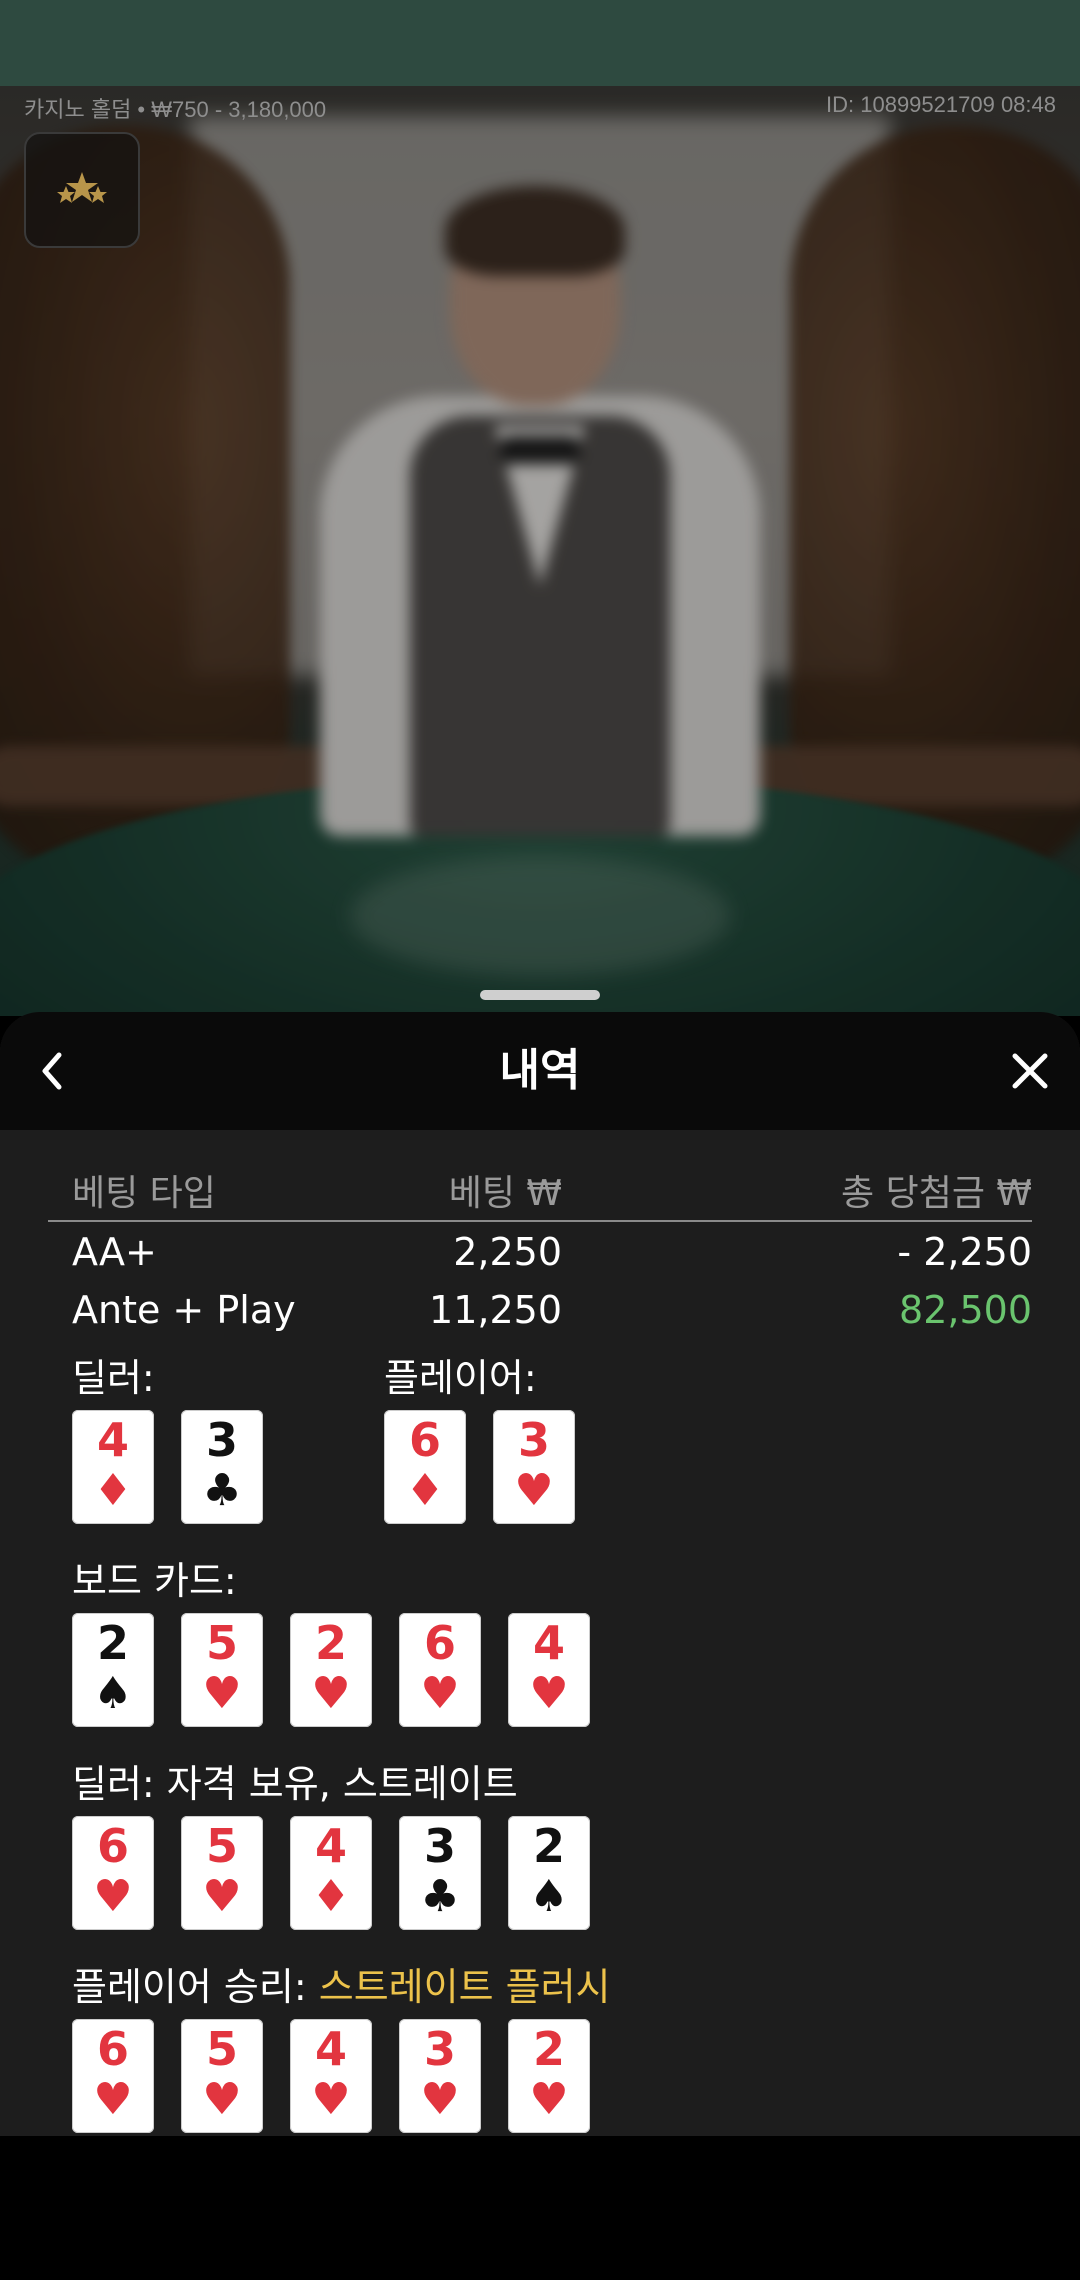 This screenshot has height=2280, width=1080. I want to click on bottom-bar, so click(540, 2208).